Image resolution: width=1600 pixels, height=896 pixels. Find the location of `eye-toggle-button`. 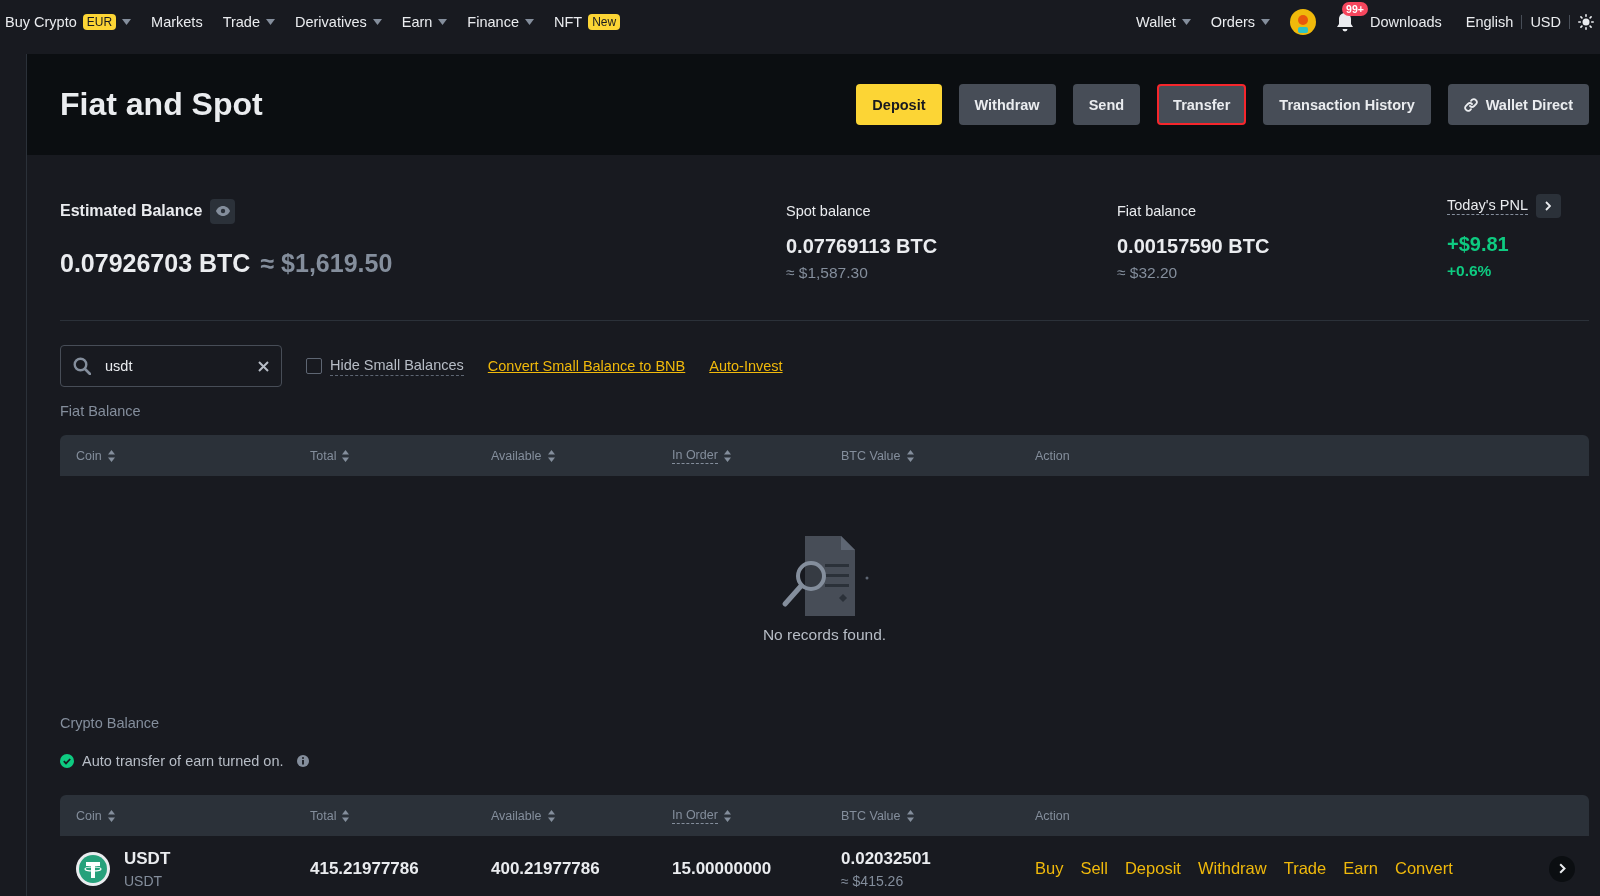

eye-toggle-button is located at coordinates (223, 211).